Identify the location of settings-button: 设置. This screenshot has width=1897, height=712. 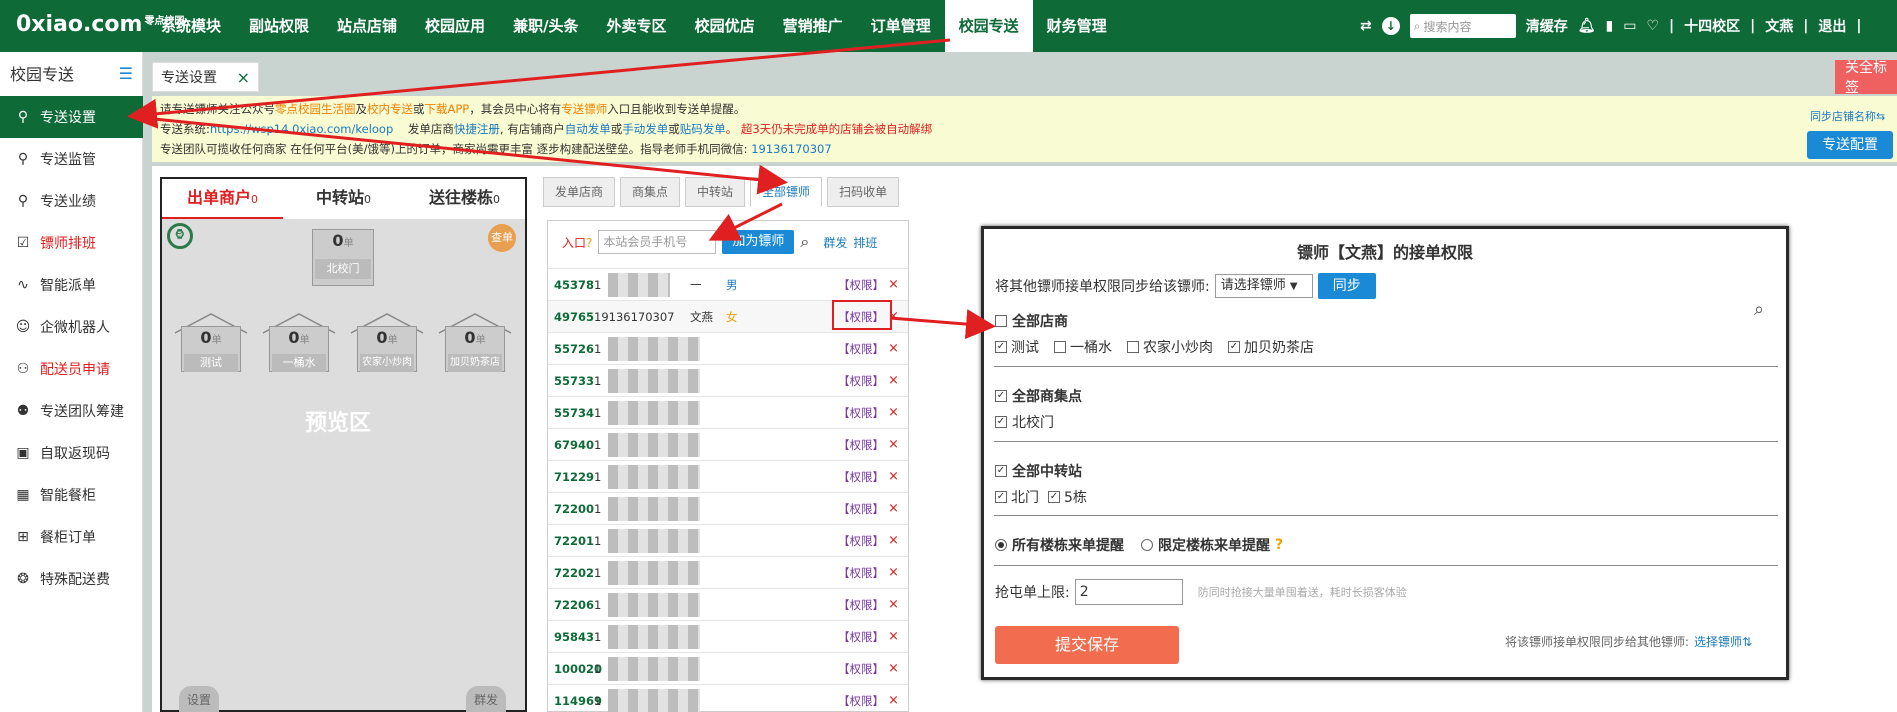
(199, 699).